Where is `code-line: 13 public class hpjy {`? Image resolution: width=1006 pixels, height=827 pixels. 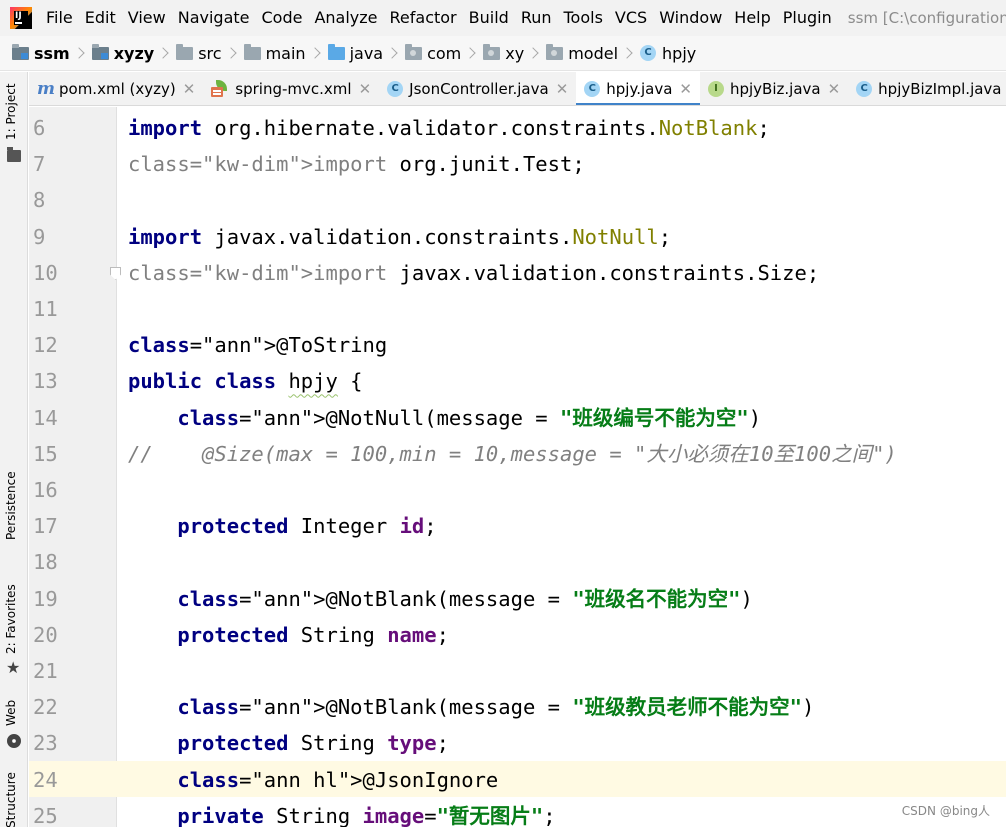
code-line: 13 public class hpjy { is located at coordinates (517, 380).